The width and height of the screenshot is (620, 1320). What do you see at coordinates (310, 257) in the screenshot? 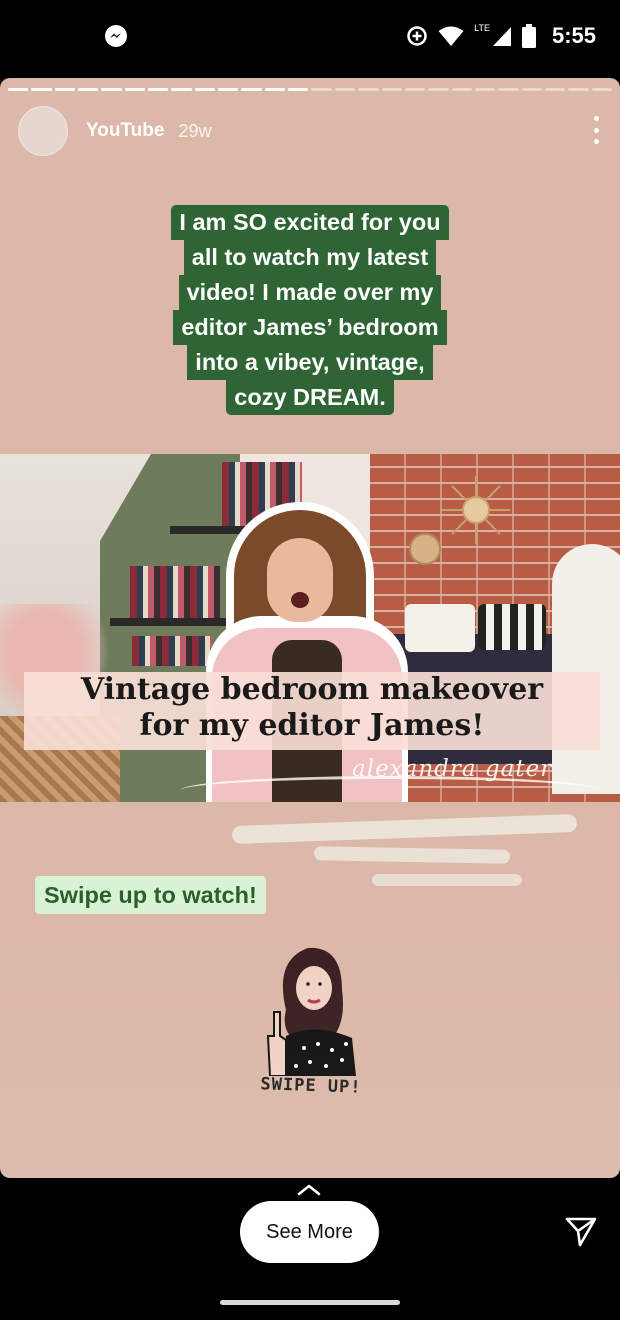
I see `caption-line: all to watch my latest` at bounding box center [310, 257].